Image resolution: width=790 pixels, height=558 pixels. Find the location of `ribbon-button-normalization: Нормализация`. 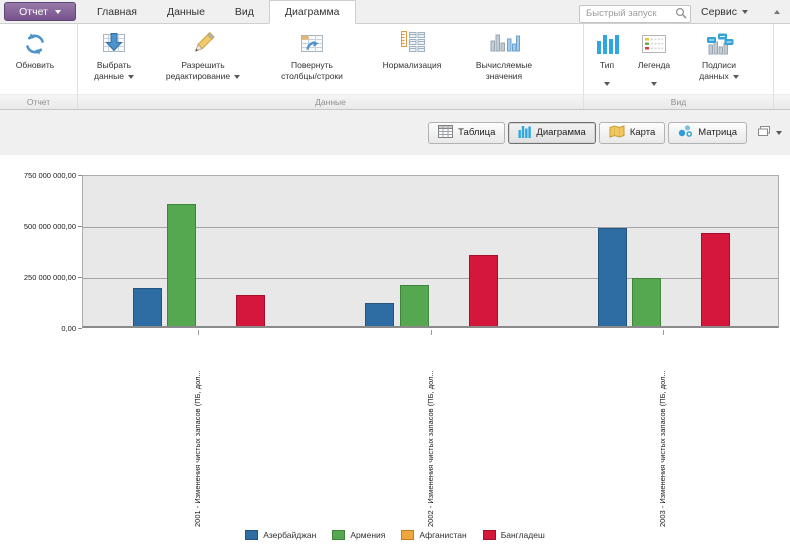

ribbon-button-normalization: Нормализация is located at coordinates (412, 48).